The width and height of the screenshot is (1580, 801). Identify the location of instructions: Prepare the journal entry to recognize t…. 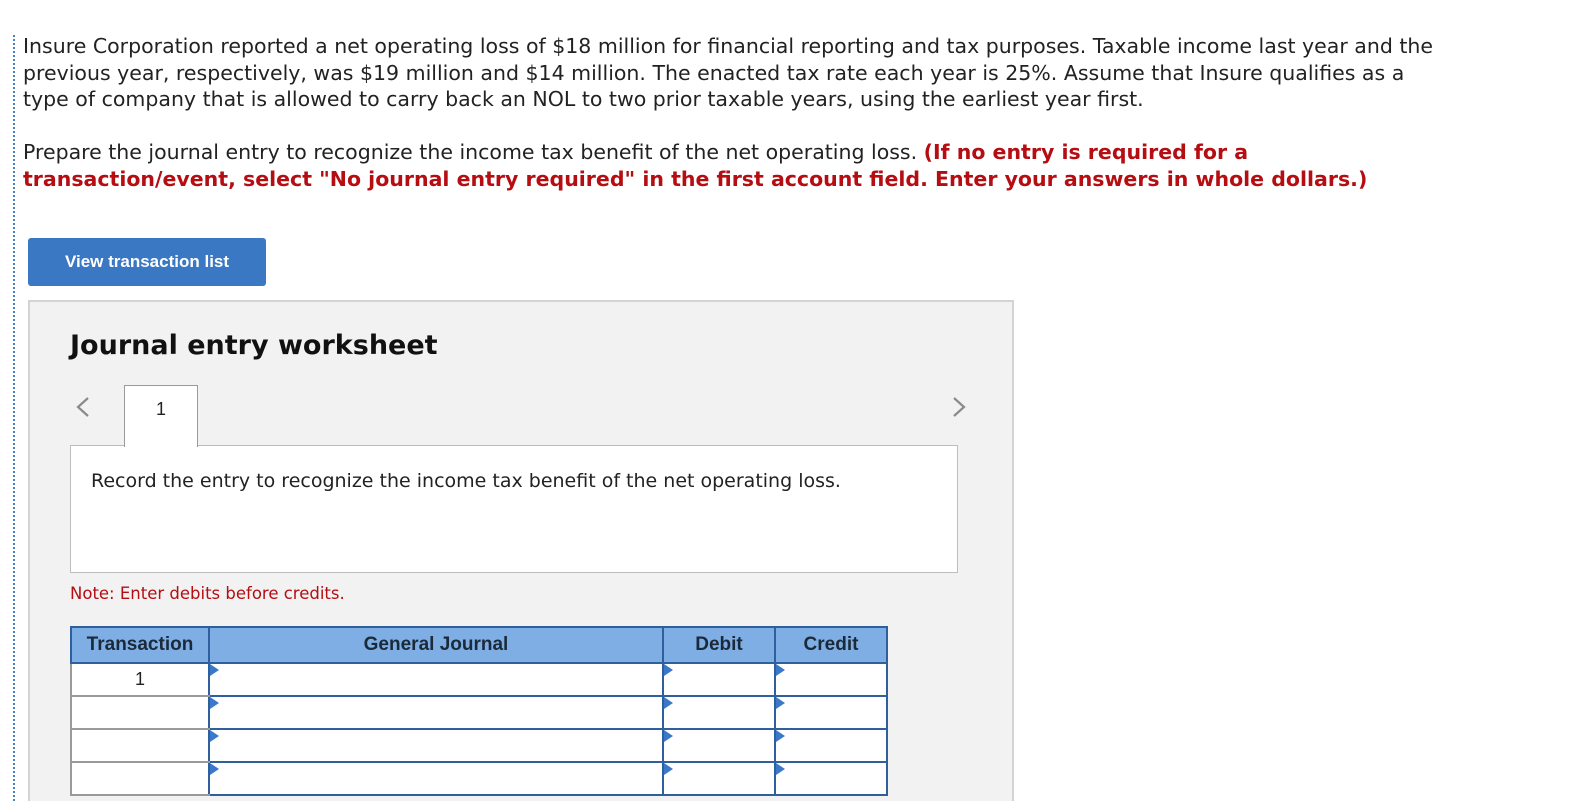
(743, 165).